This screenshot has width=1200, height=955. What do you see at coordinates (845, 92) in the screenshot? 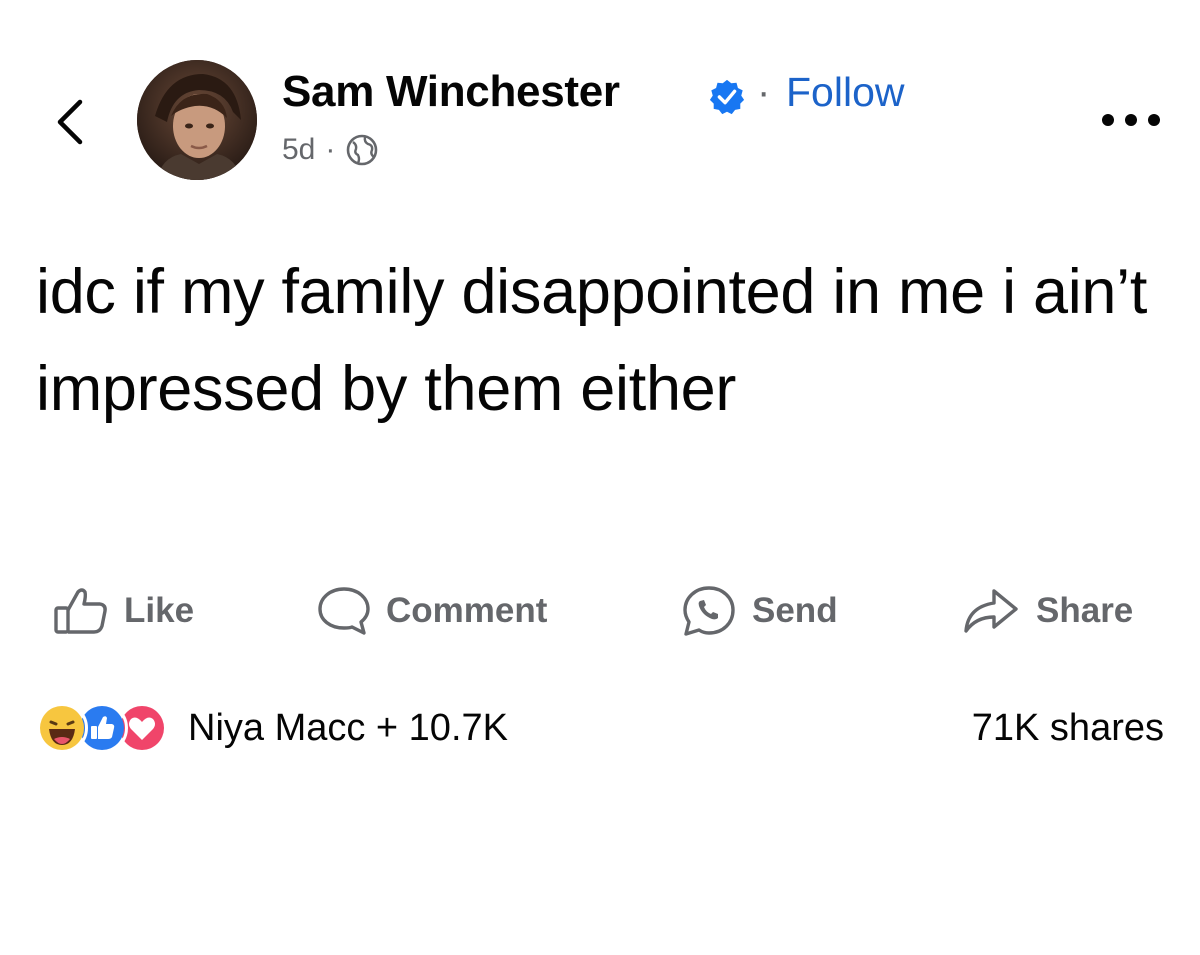
I see `follow-button: Follow` at bounding box center [845, 92].